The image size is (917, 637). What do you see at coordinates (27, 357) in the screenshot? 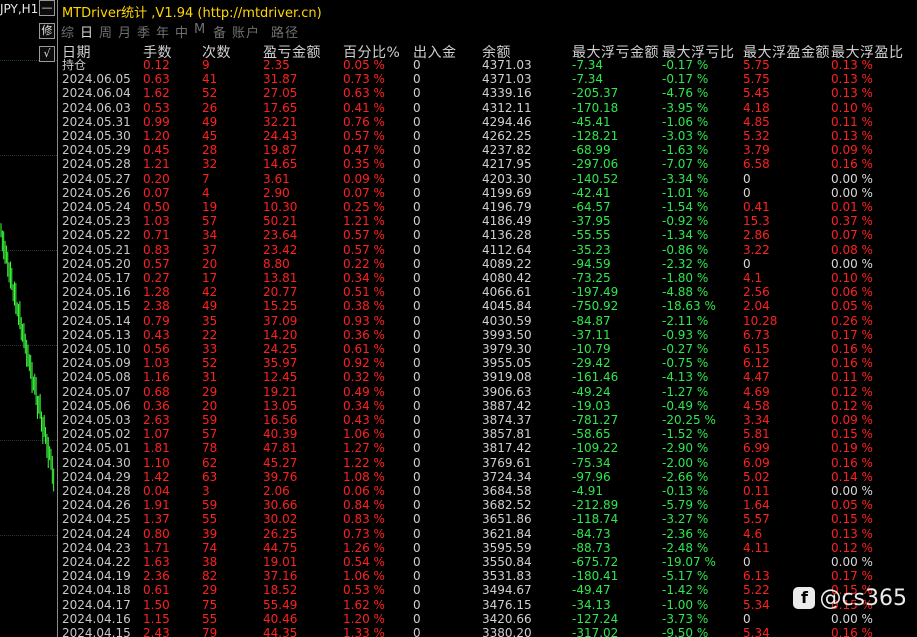
I see `price-candles` at bounding box center [27, 357].